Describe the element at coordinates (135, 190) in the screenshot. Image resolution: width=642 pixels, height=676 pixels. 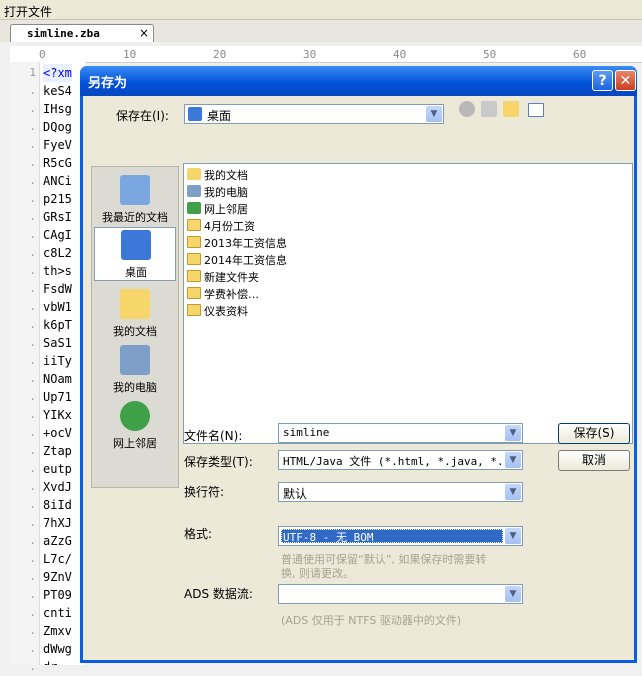
I see `recent-documents-icon` at that location.